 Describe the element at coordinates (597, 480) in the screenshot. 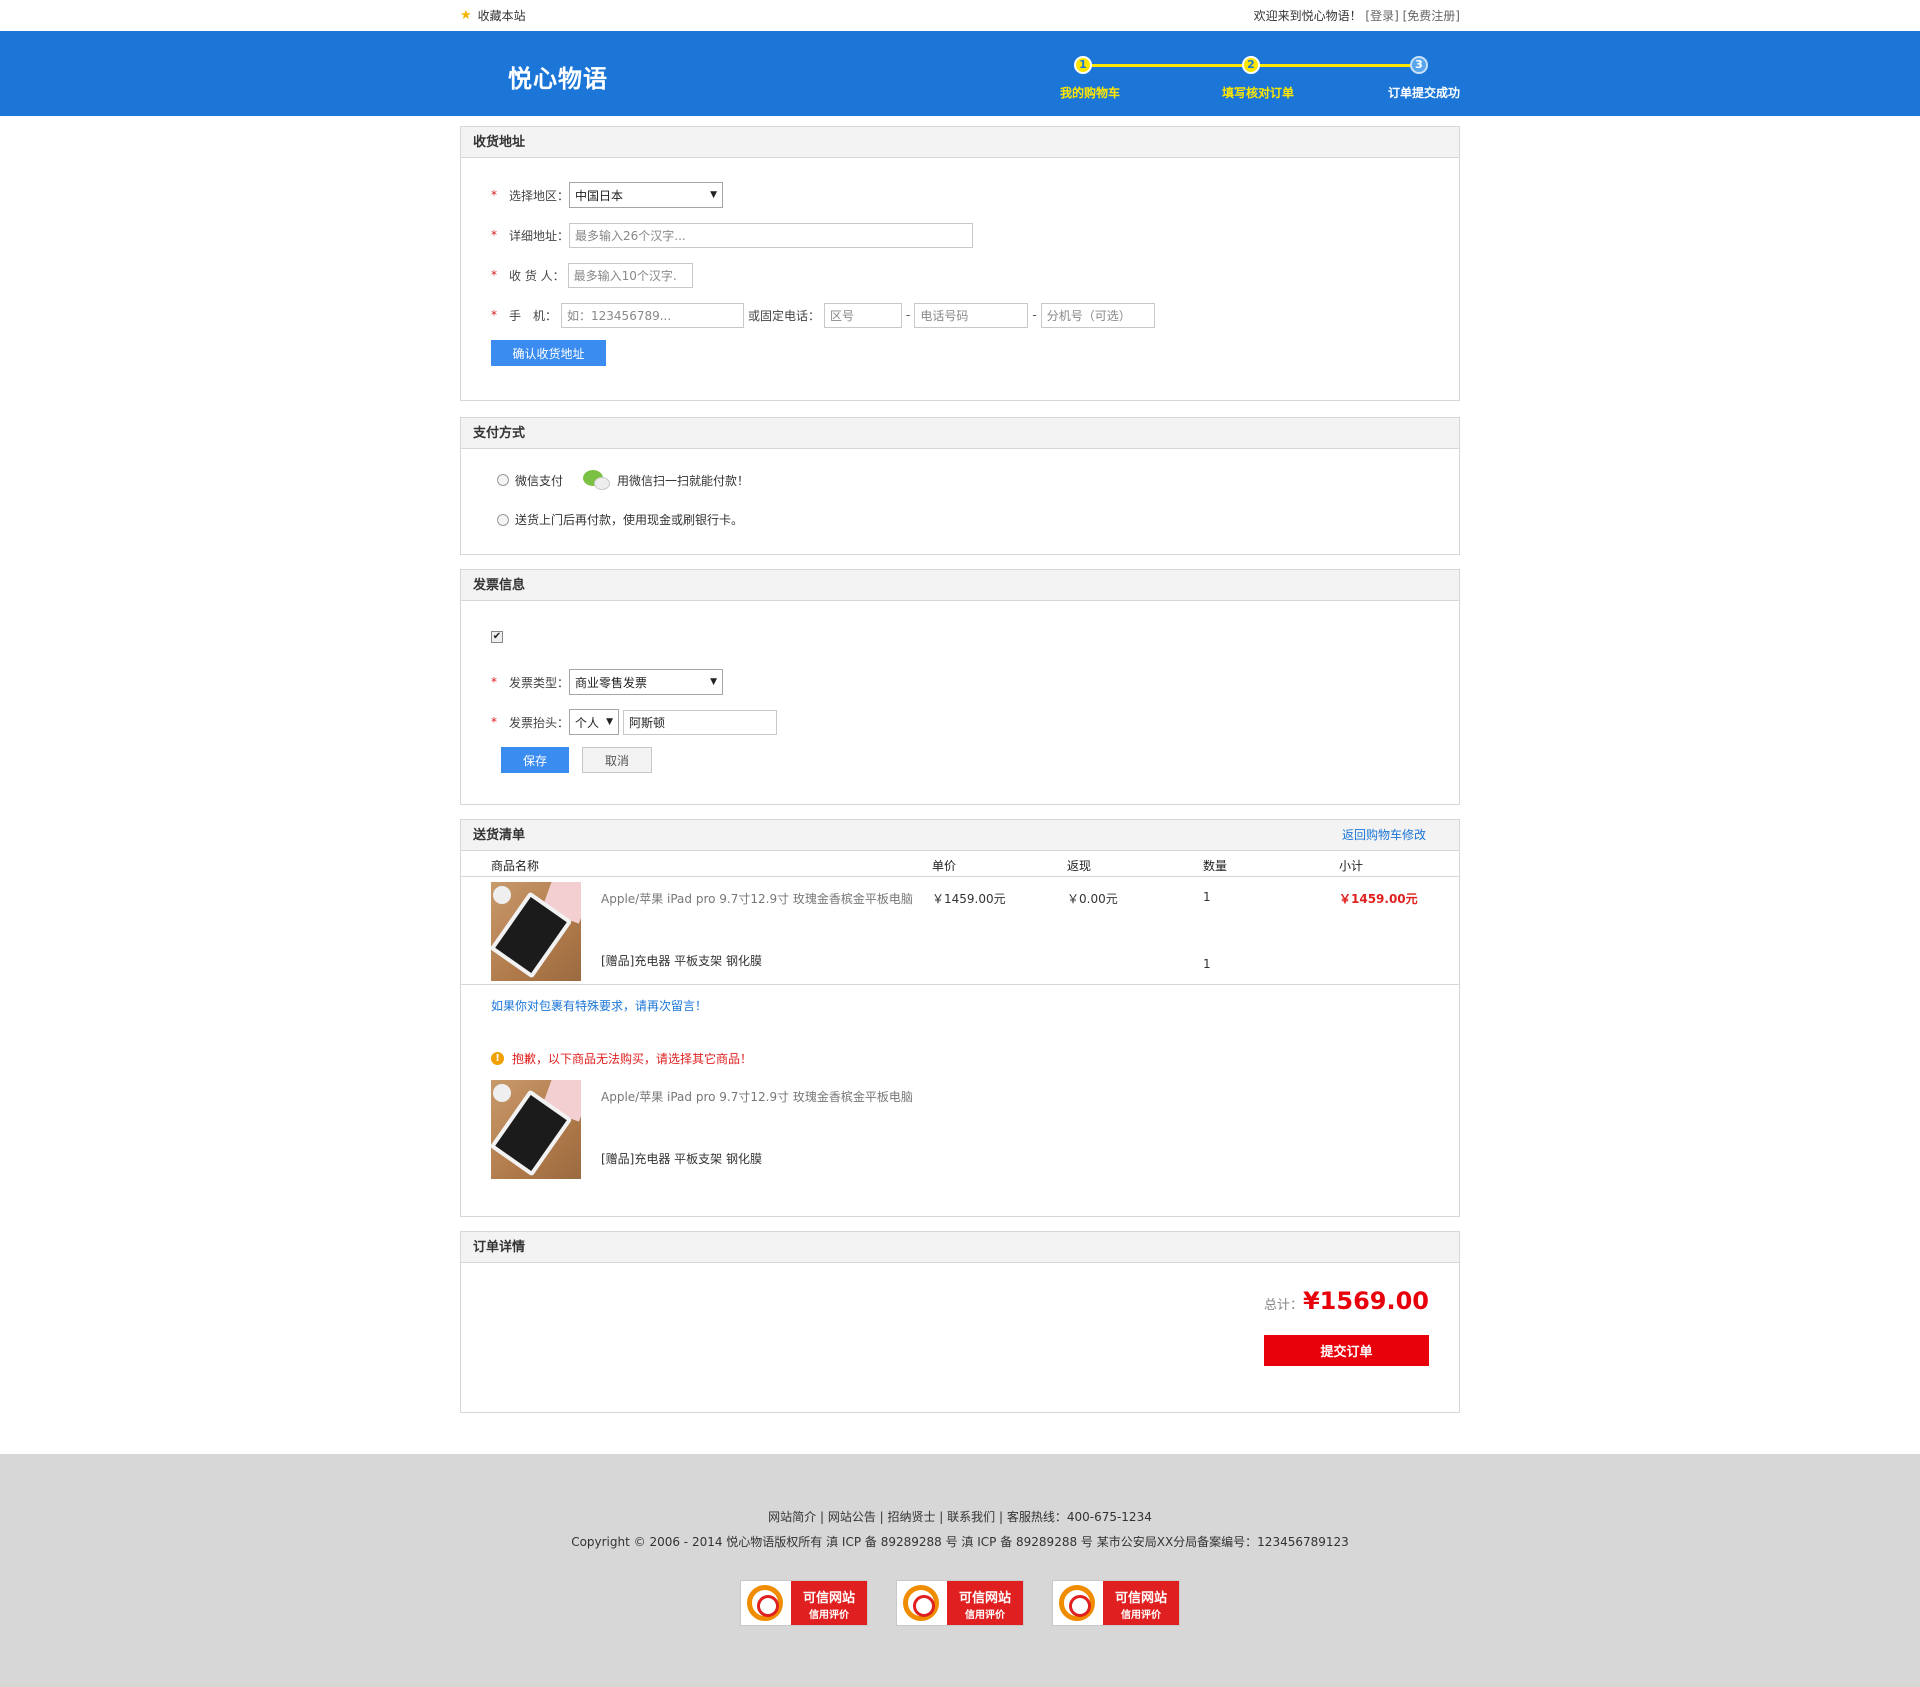

I see `wechat-icon` at that location.